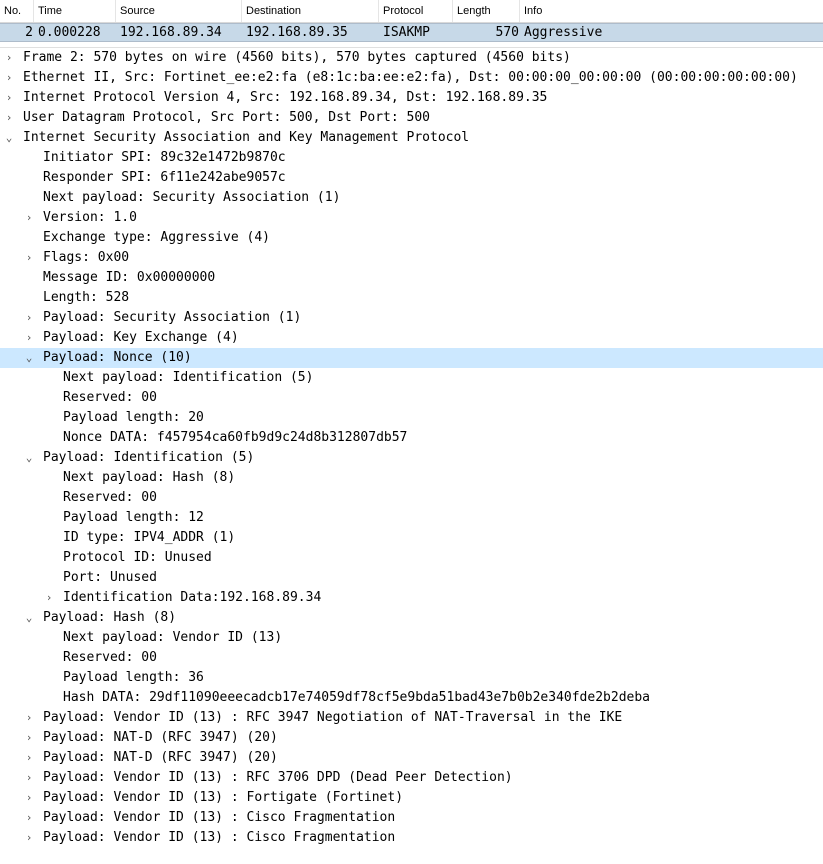 This screenshot has width=823, height=864. I want to click on tree-item-label: Exchange type: Aggressive (4), so click(156, 237).